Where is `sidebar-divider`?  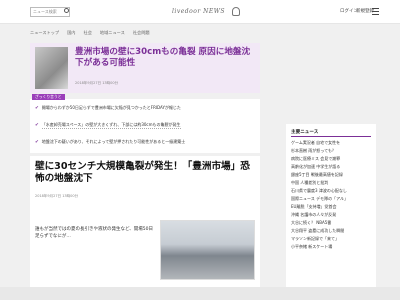
sidebar-divider is located at coordinates (331, 136).